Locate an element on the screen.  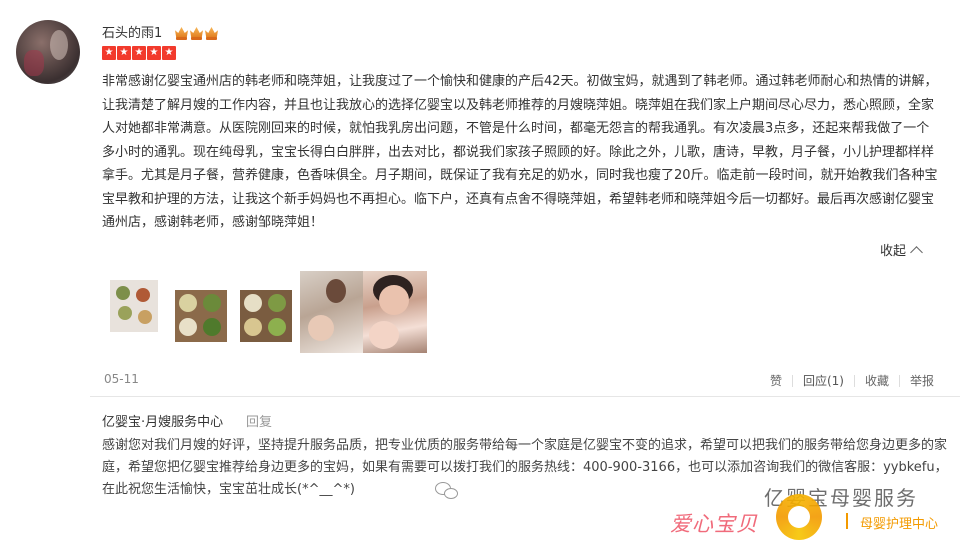
like-button: 赞 is located at coordinates (776, 380).